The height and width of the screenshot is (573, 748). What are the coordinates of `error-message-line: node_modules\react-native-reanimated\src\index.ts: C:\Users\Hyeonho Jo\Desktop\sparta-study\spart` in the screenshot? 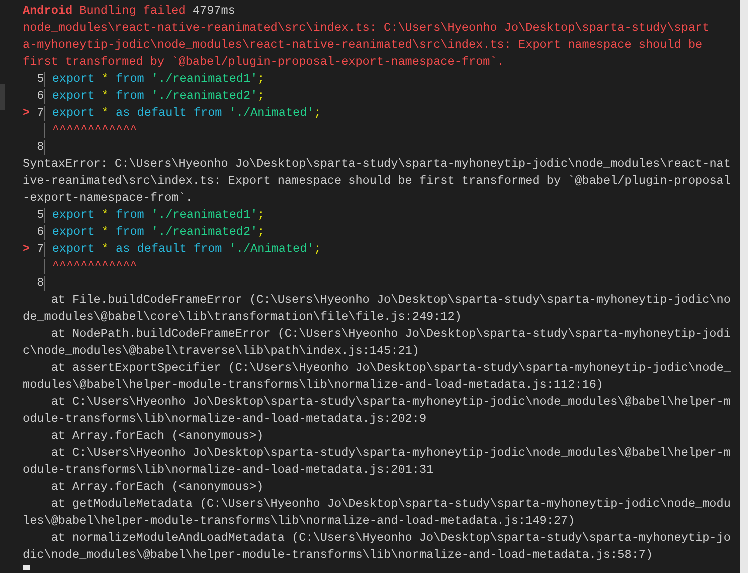 It's located at (366, 28).